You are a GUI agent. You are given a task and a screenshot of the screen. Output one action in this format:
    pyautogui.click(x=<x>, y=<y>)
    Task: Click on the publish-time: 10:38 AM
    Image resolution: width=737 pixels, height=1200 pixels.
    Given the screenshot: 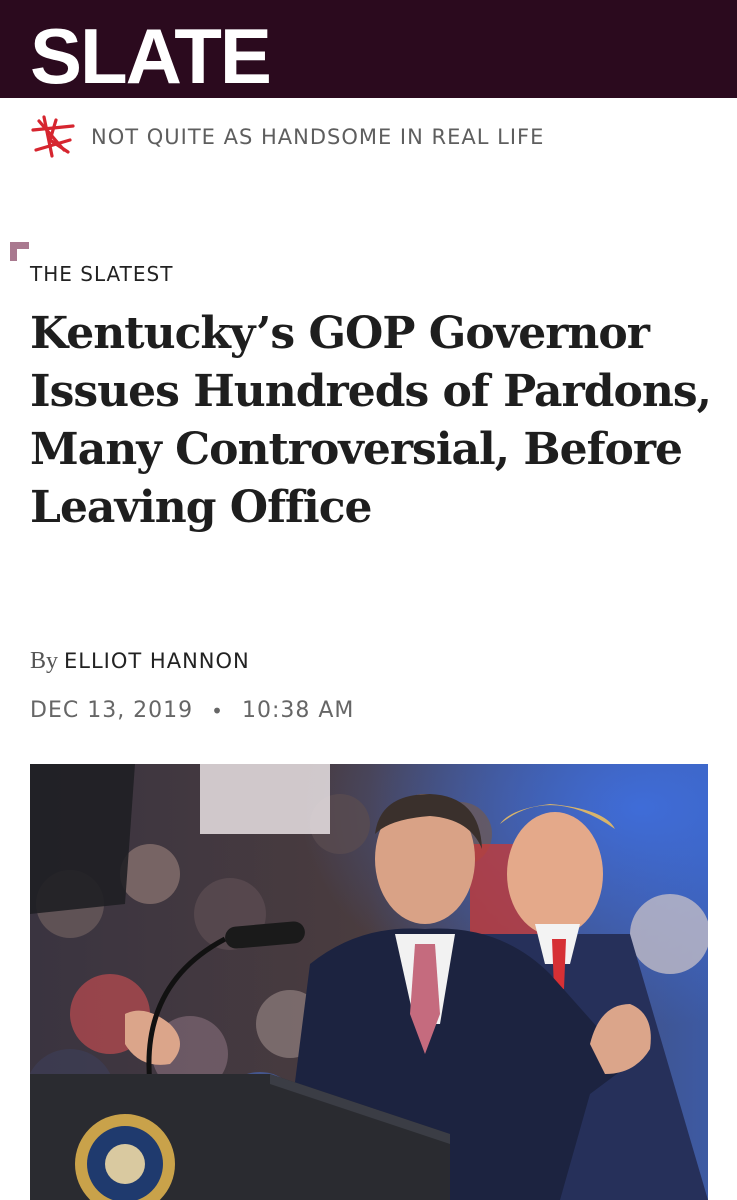 What is the action you would take?
    pyautogui.click(x=298, y=710)
    